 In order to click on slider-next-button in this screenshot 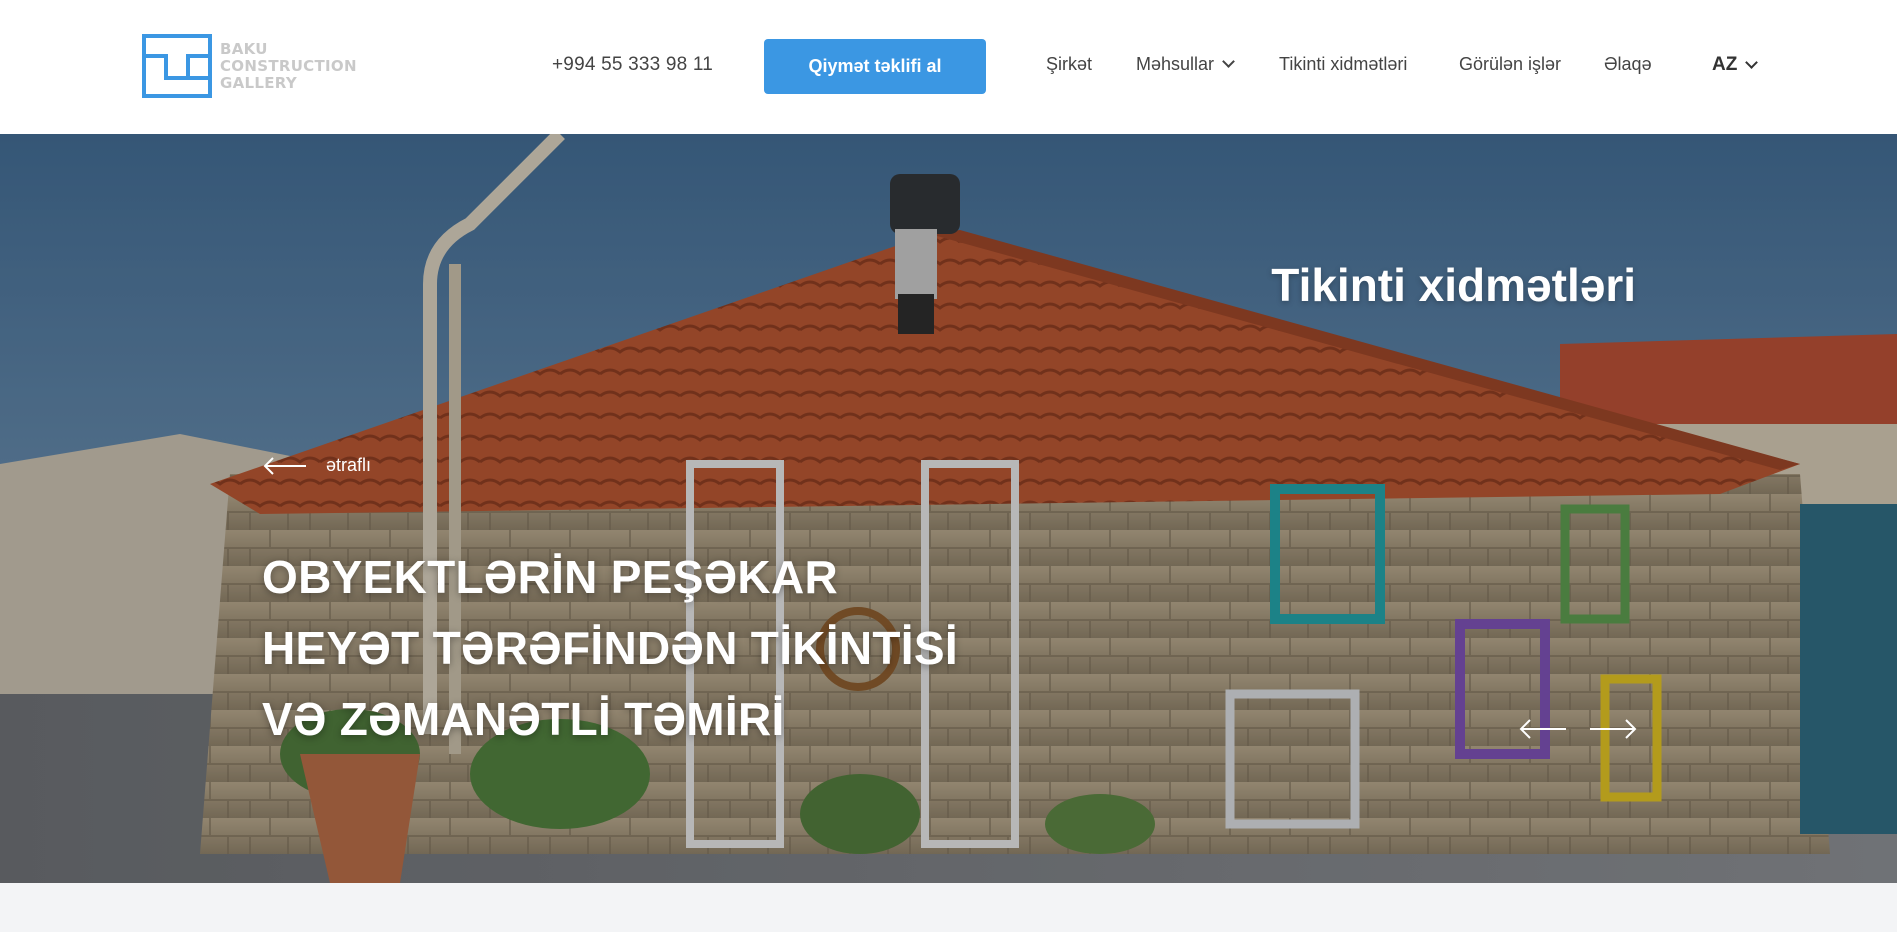, I will do `click(1613, 729)`.